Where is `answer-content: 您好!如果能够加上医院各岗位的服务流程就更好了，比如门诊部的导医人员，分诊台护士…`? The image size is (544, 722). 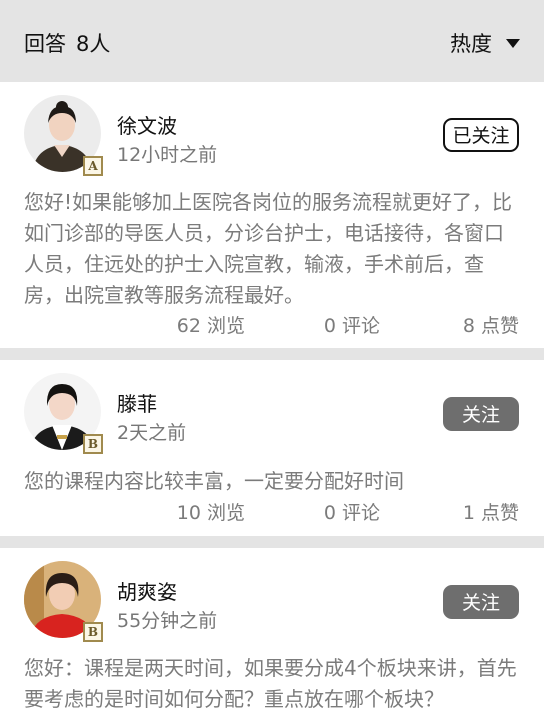 answer-content: 您好!如果能够加上医院各岗位的服务流程就更好了，比如门诊部的导医人员，分诊台护士… is located at coordinates (268, 248).